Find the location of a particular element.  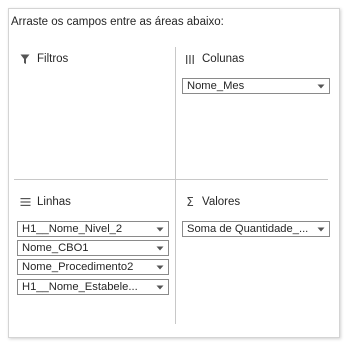

horizontal-divider is located at coordinates (171, 179).